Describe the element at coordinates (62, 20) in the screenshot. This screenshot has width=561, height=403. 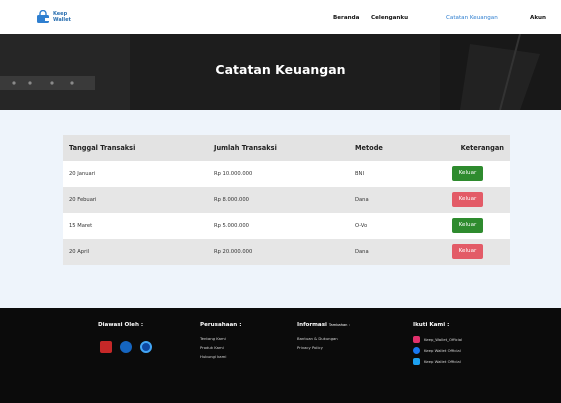
I see `brand-line-2: Wallet` at that location.